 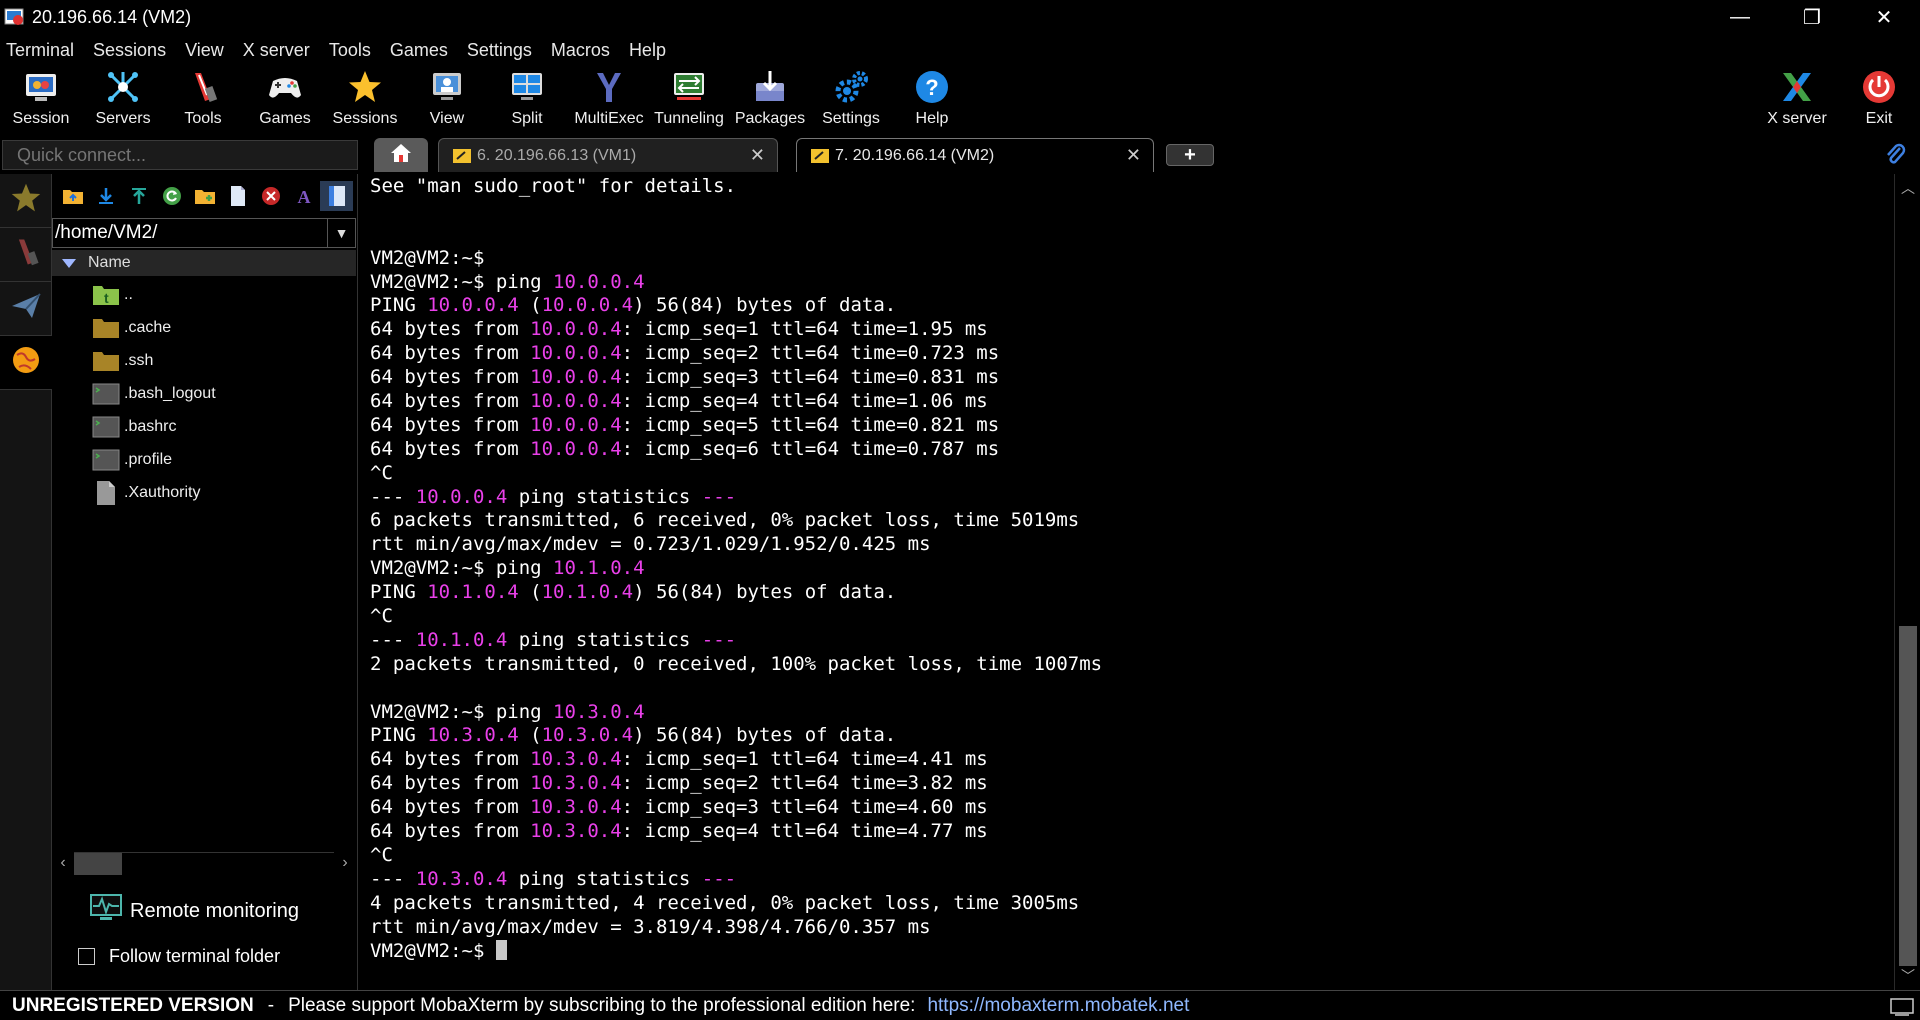 I want to click on sftp-side-tab, so click(x=26, y=363).